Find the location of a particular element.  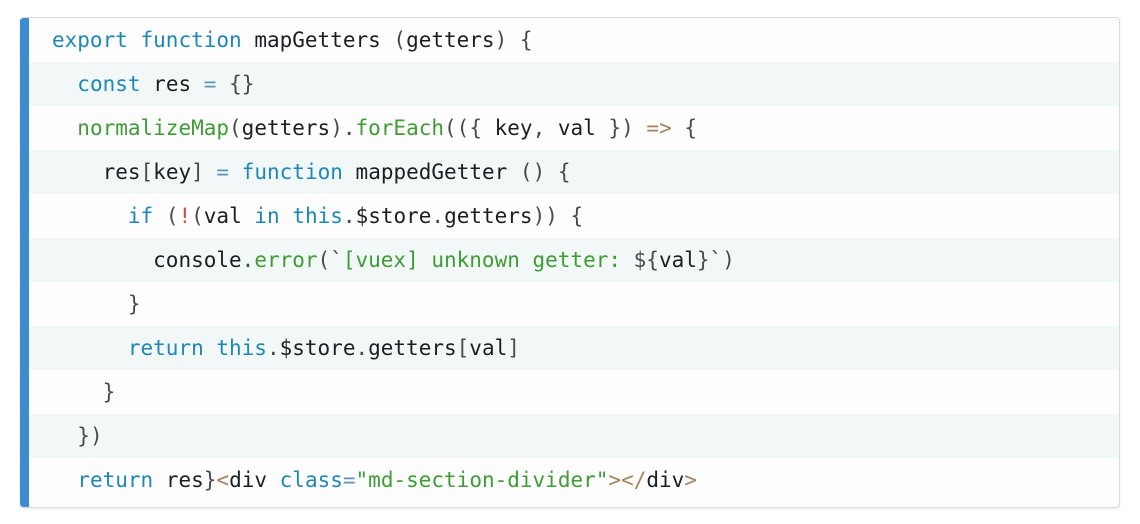

code-token: mapGetters is located at coordinates (317, 40).